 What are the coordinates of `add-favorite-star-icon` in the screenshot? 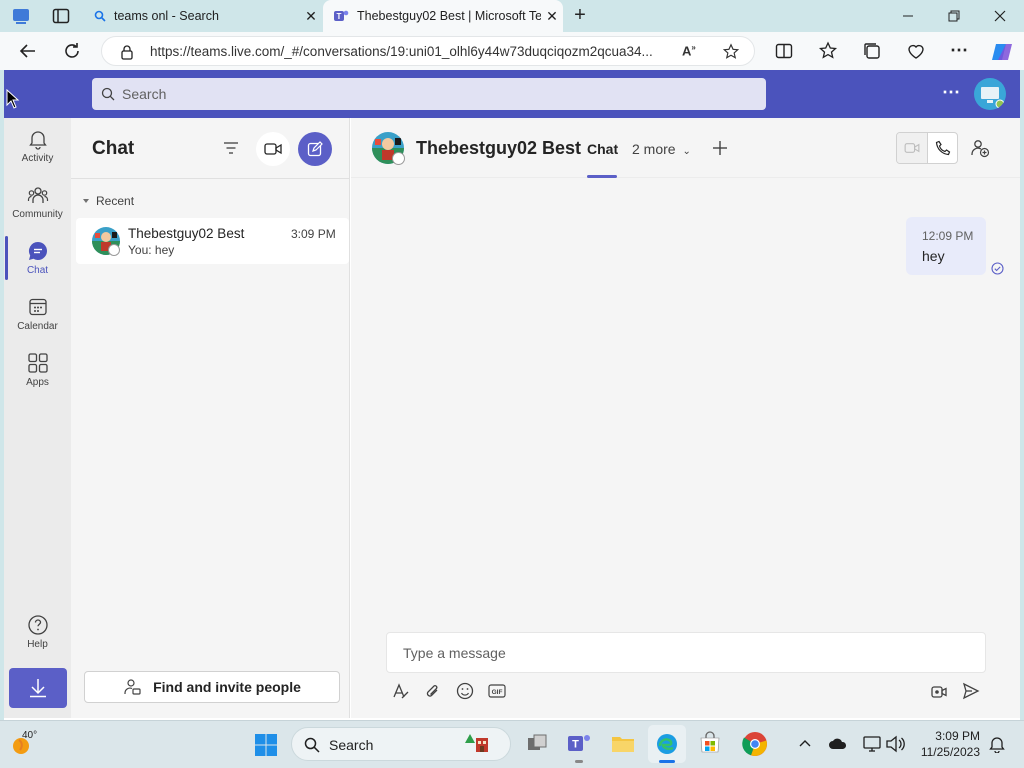 It's located at (731, 52).